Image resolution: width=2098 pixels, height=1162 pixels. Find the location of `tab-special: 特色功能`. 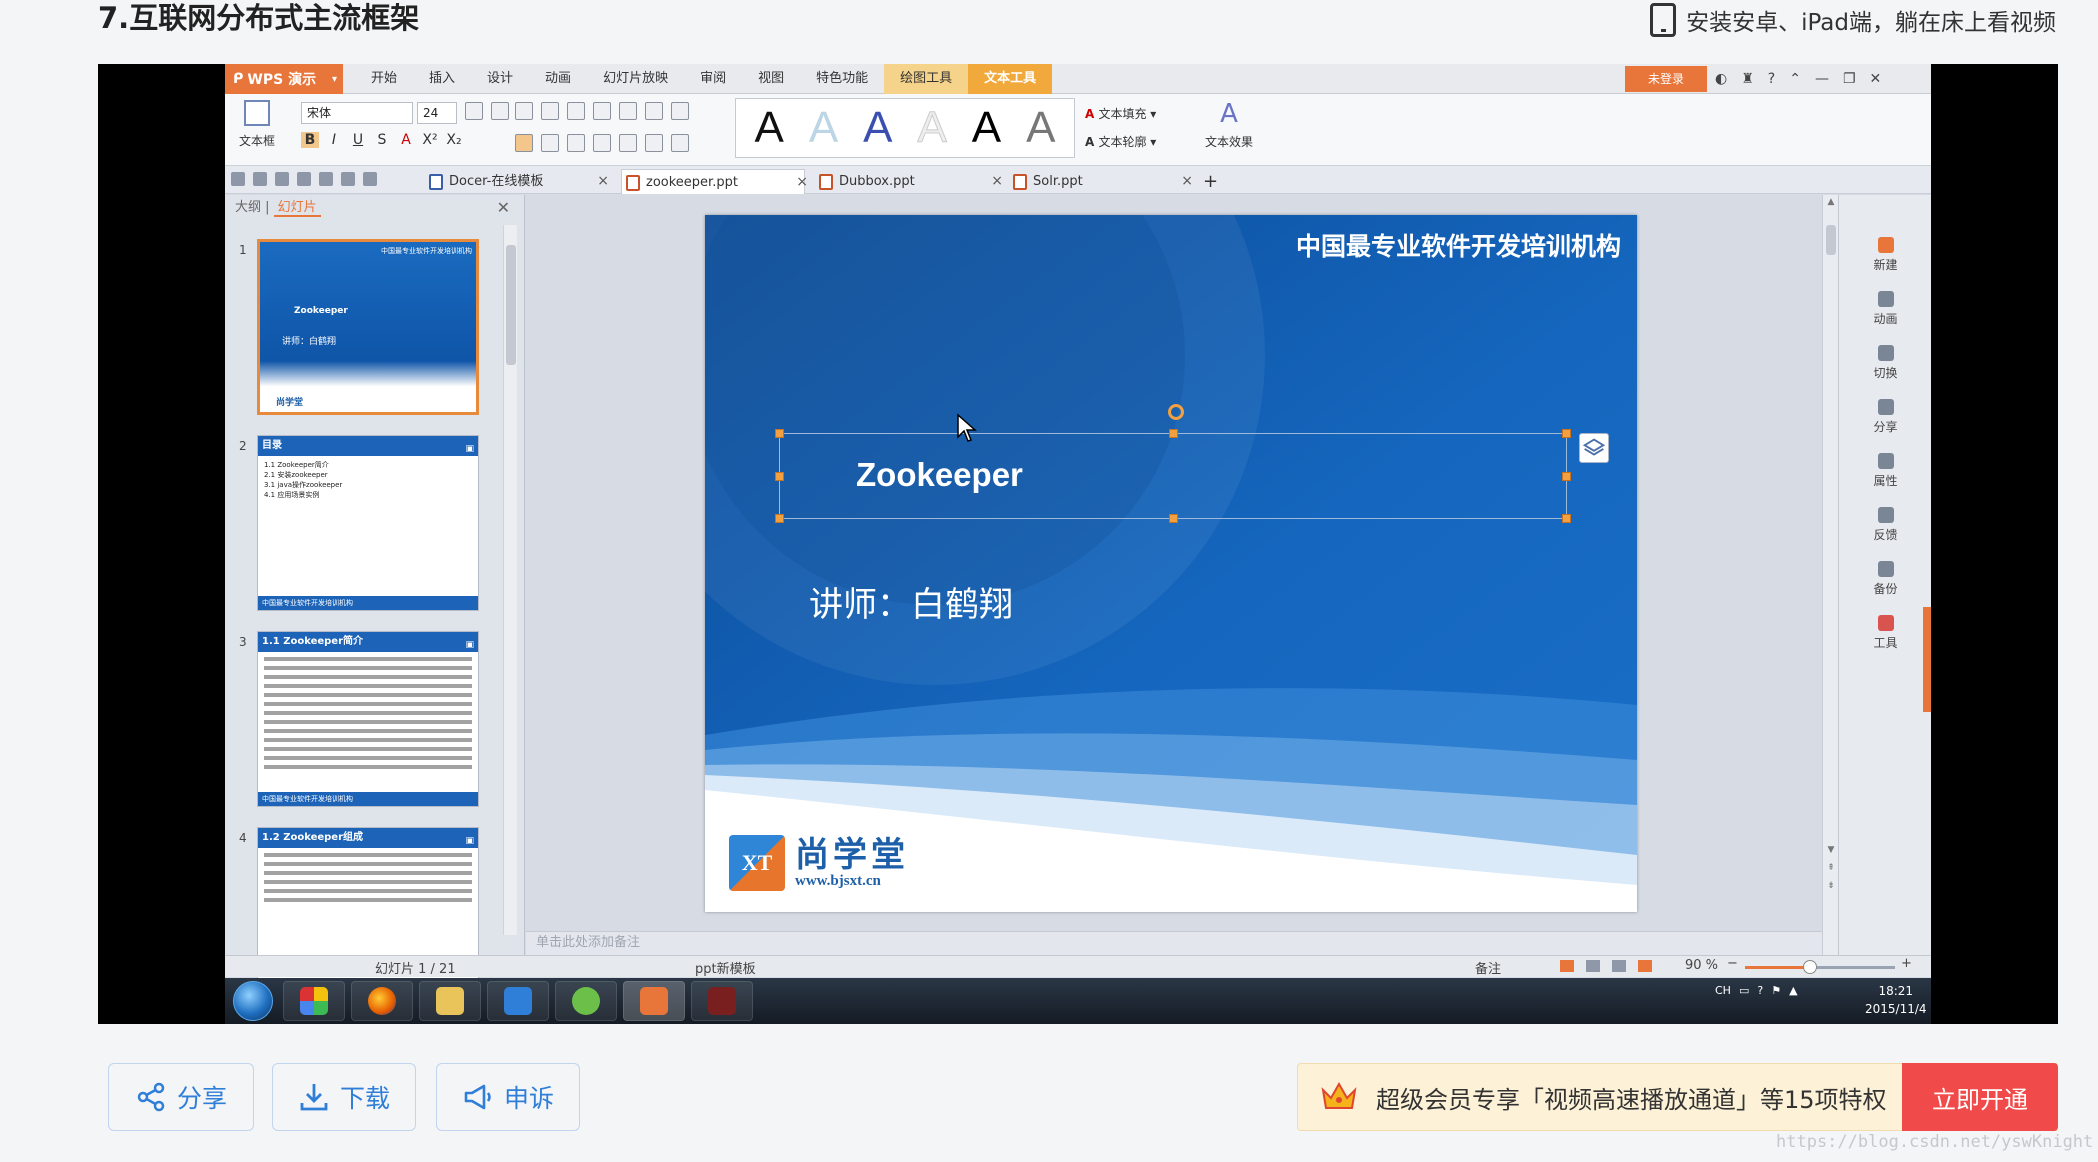

tab-special: 特色功能 is located at coordinates (842, 79).